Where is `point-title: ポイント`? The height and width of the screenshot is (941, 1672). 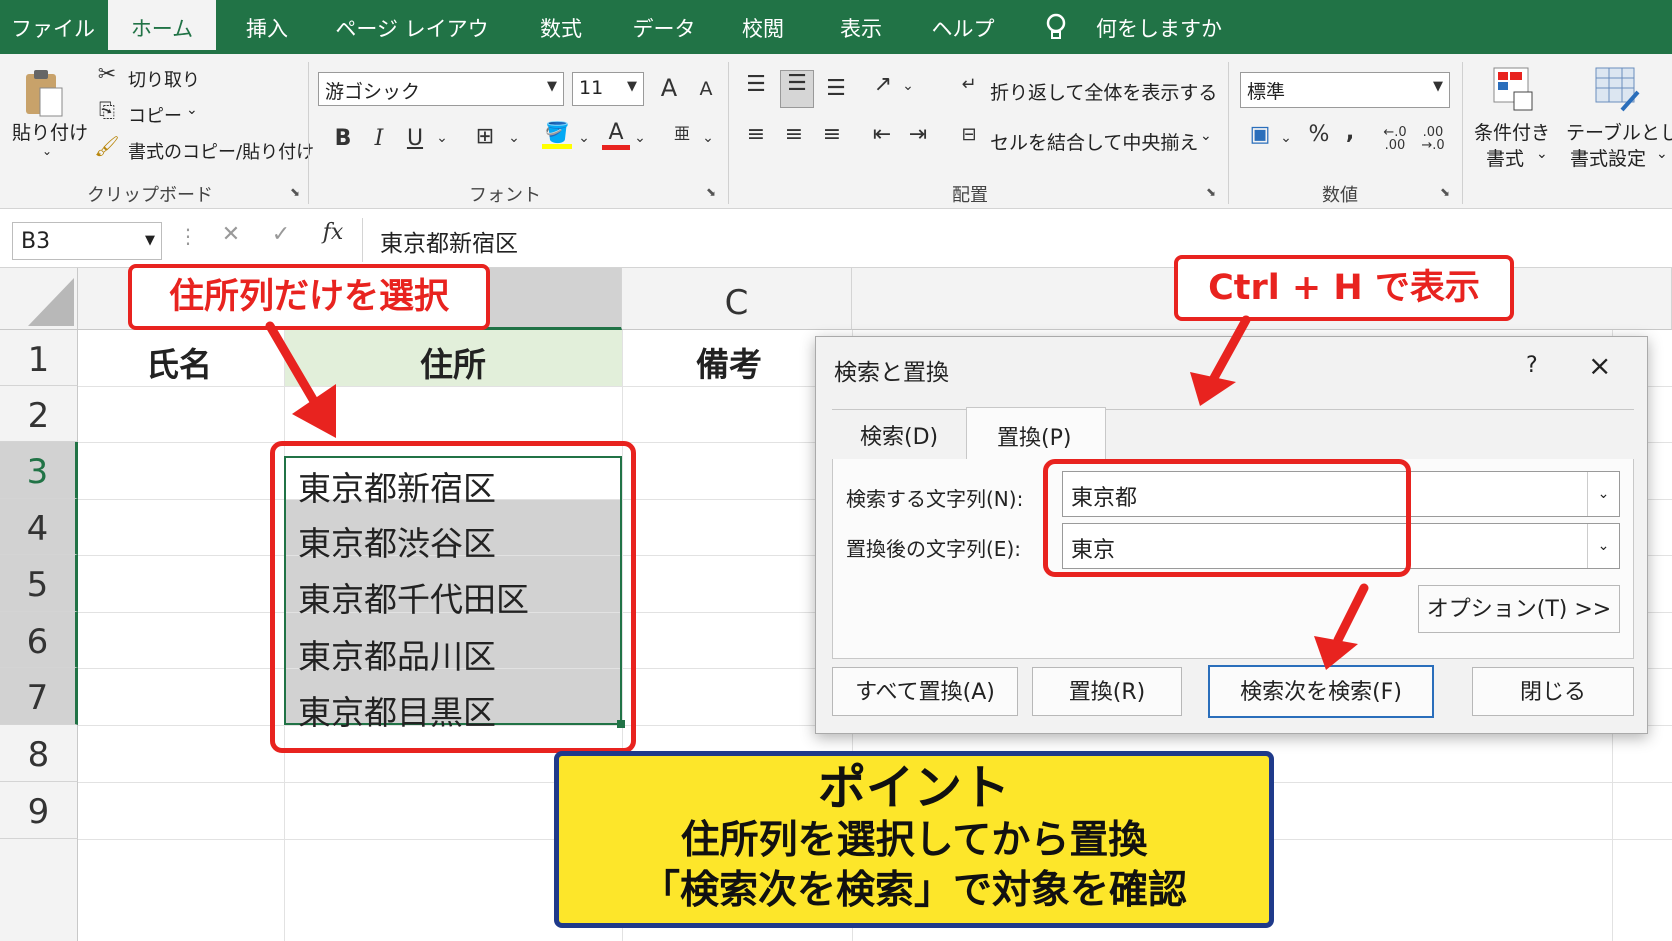
point-title: ポイント is located at coordinates (913, 788).